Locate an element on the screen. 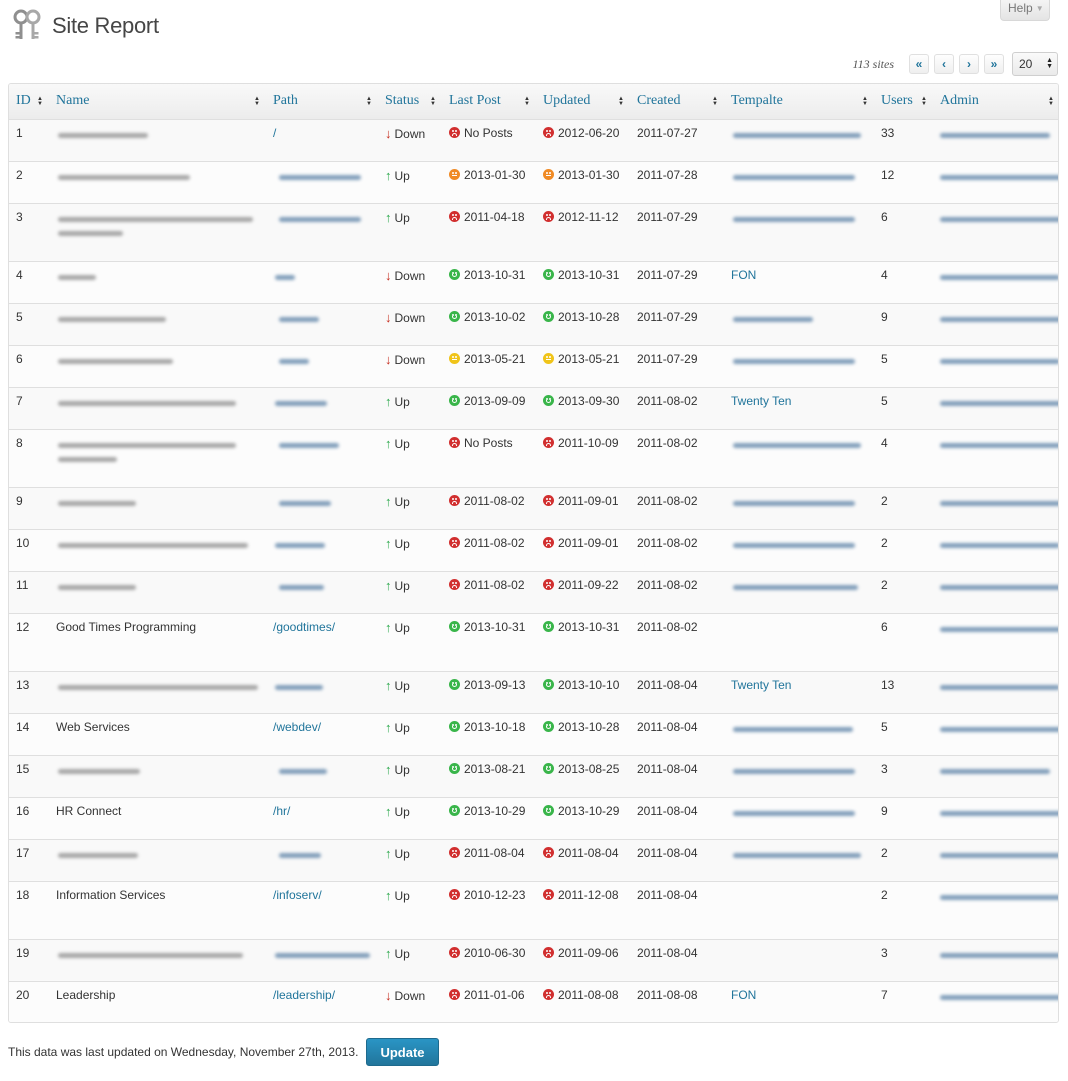 The width and height of the screenshot is (1068, 1081). cell-last-post: 2011-08-02 is located at coordinates (489, 592).